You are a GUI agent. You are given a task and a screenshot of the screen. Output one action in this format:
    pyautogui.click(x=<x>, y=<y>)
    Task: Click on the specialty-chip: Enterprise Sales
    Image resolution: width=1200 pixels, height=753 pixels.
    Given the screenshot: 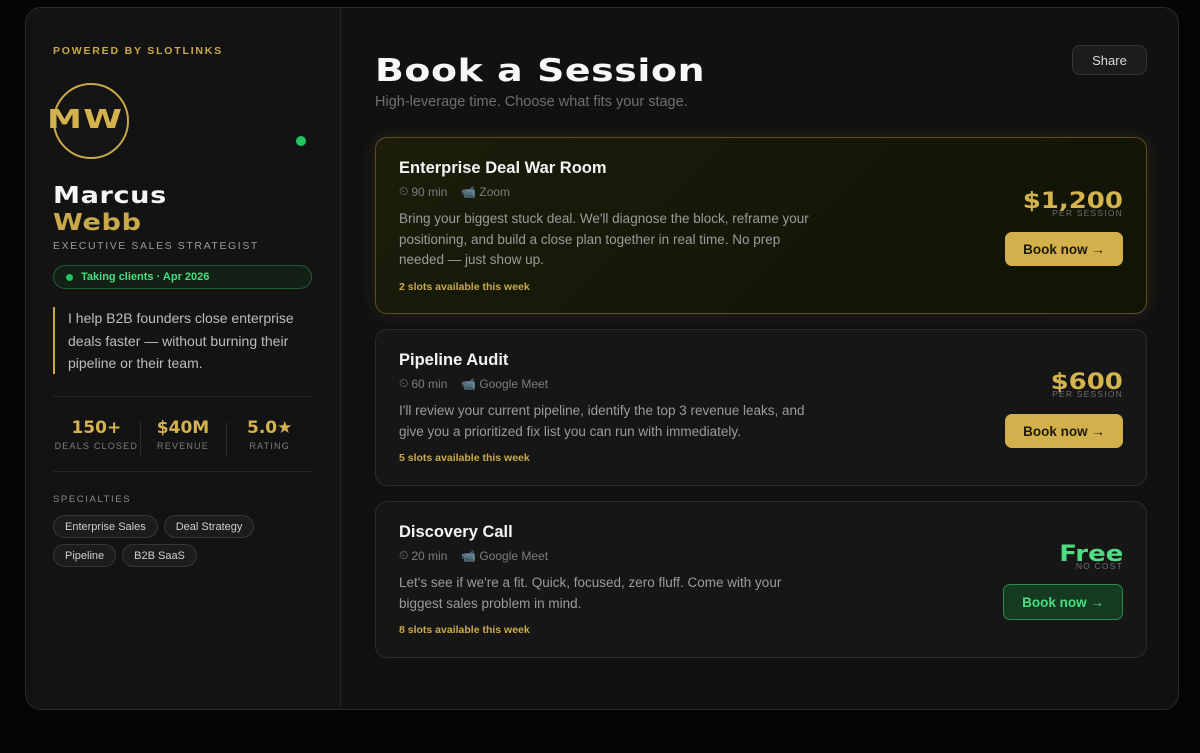 What is the action you would take?
    pyautogui.click(x=105, y=526)
    